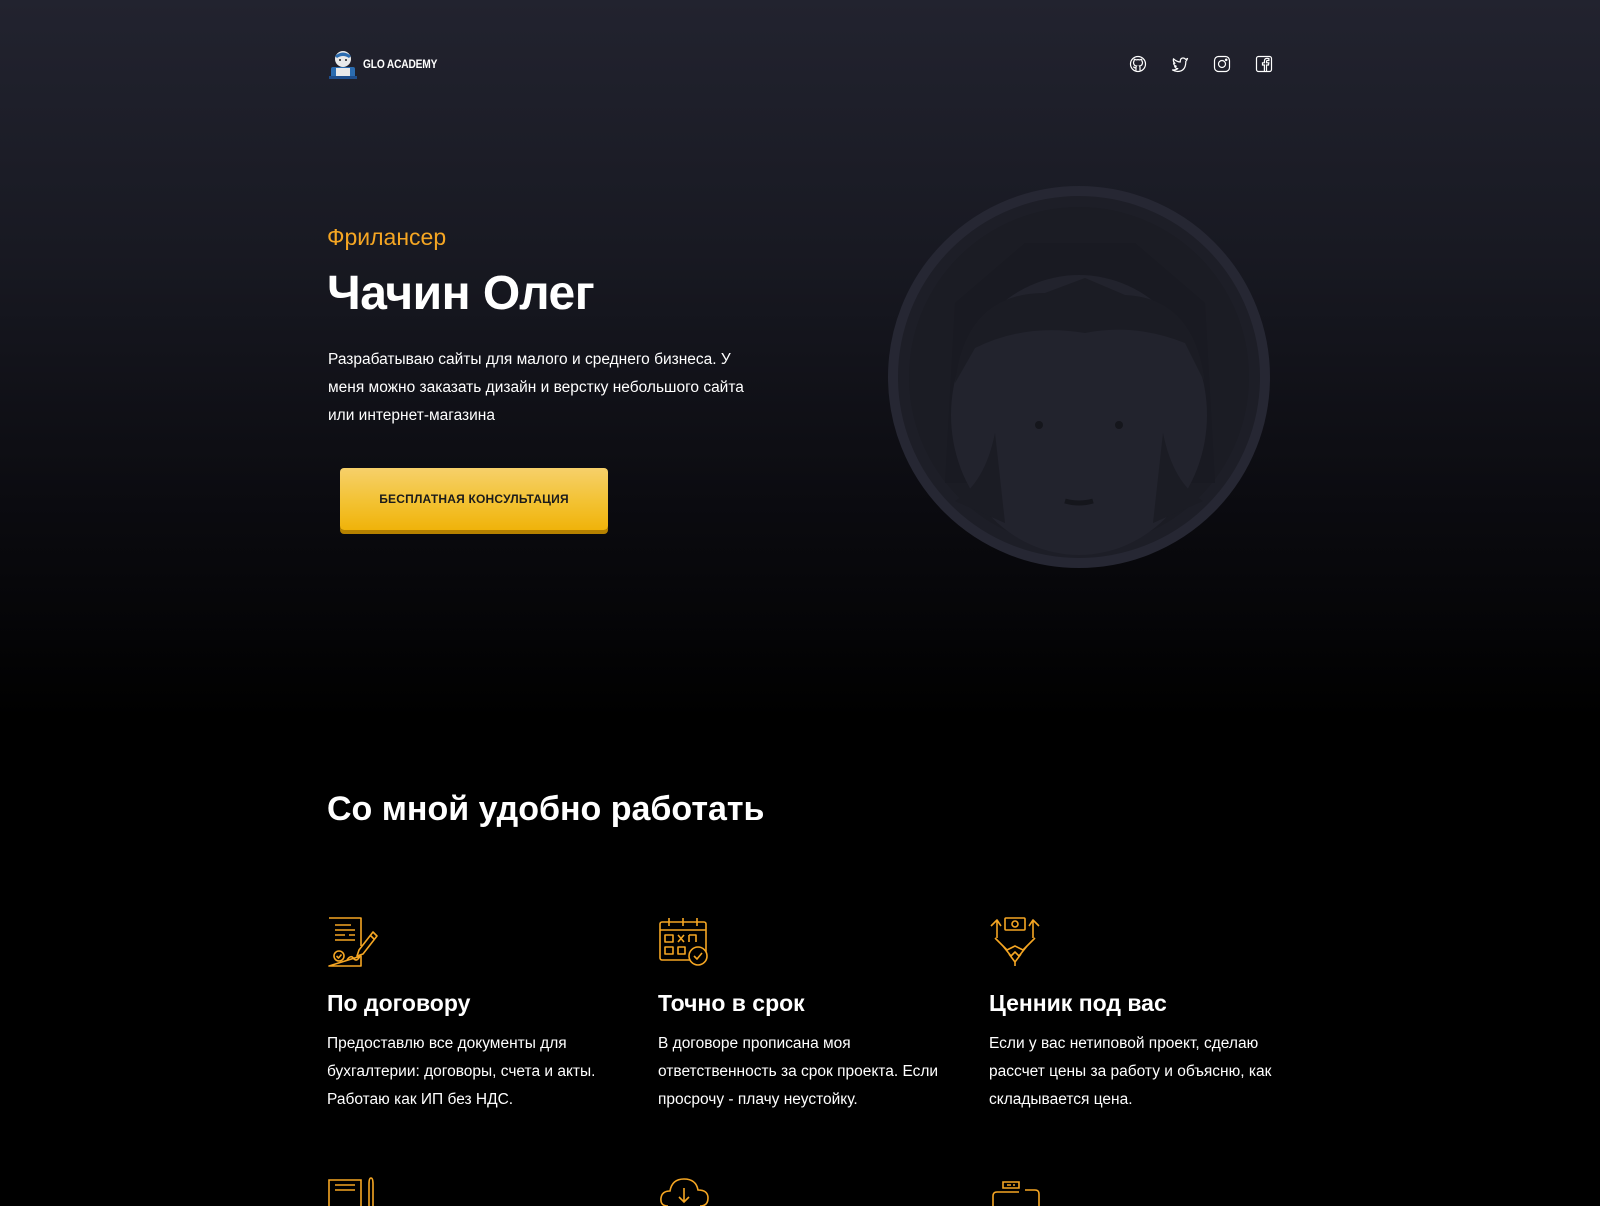 This screenshot has width=1600, height=1206. Describe the element at coordinates (474, 499) in the screenshot. I see `free-consultation-button: БЕСПЛАТНАЯ КОНСУЛЬТАЦИЯ` at that location.